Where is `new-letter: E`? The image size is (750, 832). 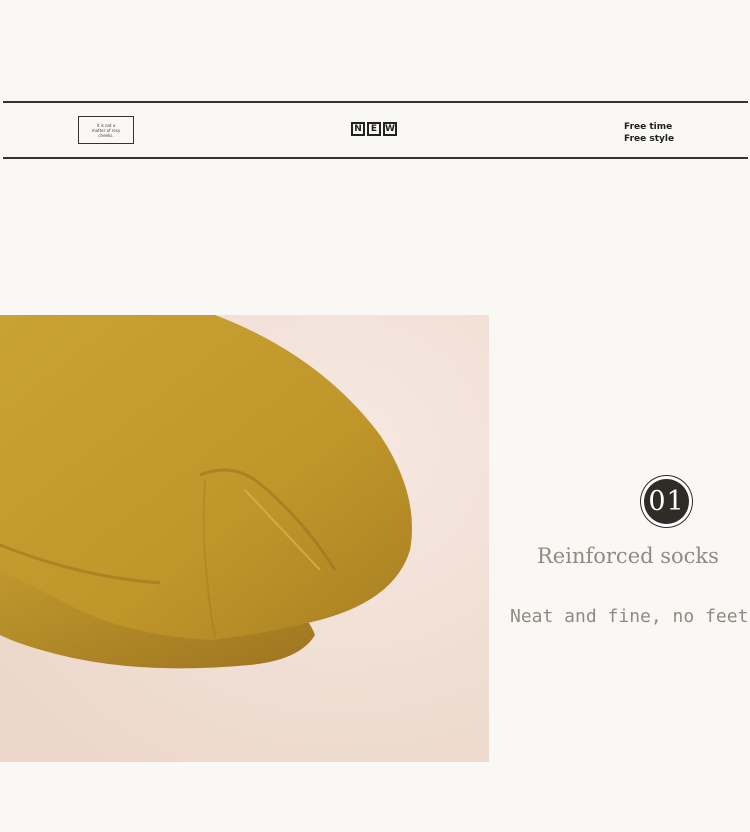
new-letter: E is located at coordinates (374, 129).